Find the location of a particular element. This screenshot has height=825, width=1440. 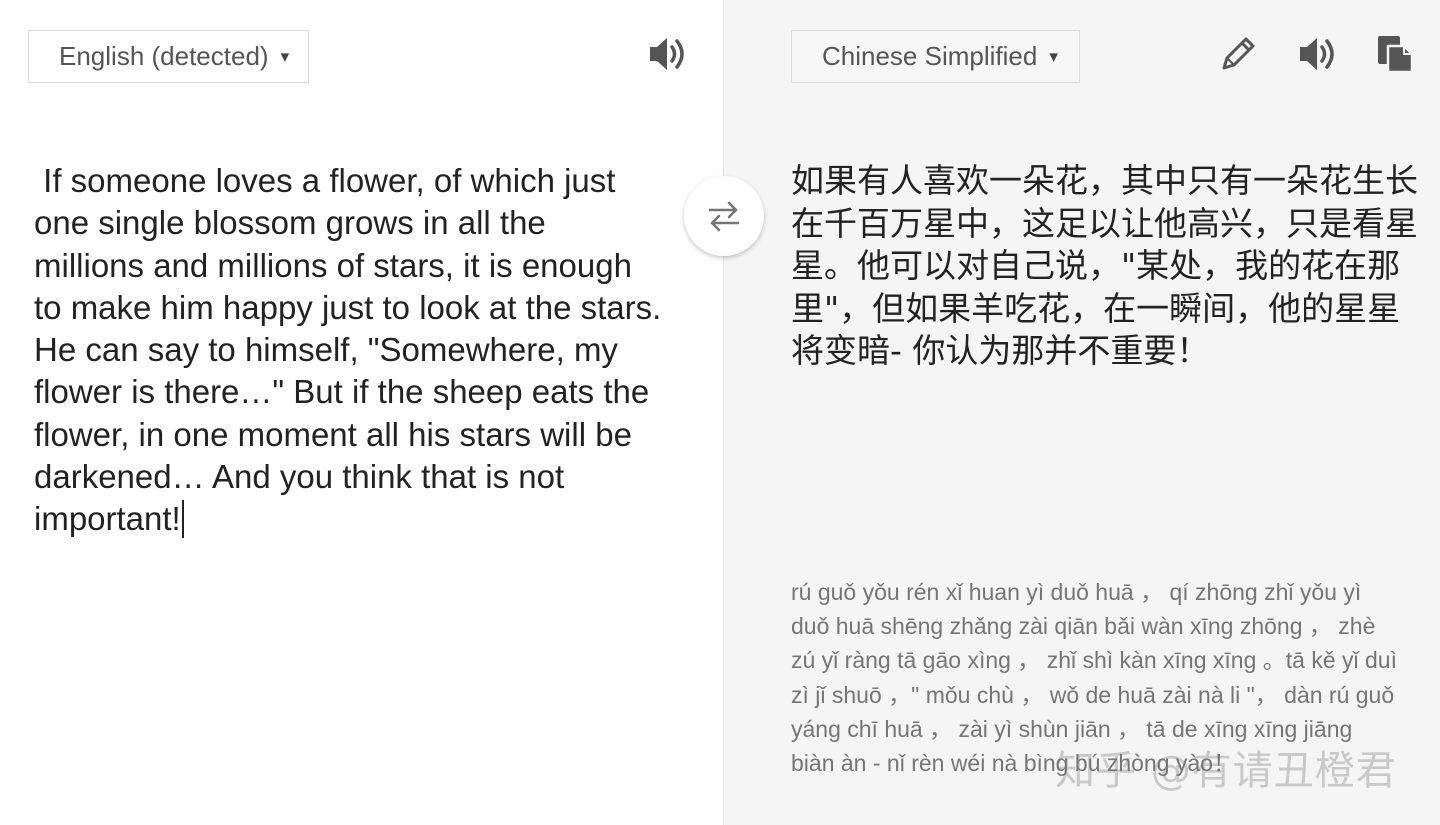

target-language-select: Chinese Simplified ▾ is located at coordinates (935, 56).